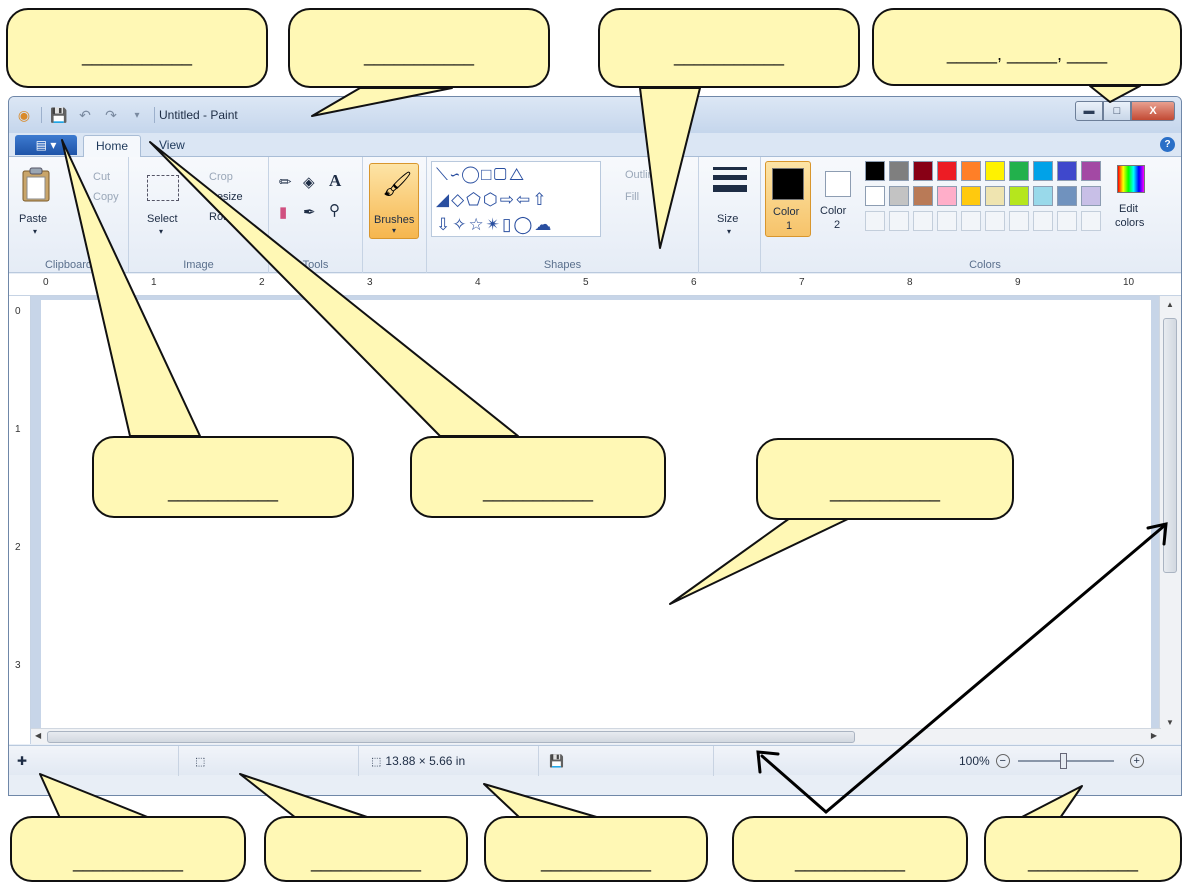 This screenshot has width=1190, height=882. What do you see at coordinates (226, 197) in the screenshot?
I see `resize-button: Resize` at bounding box center [226, 197].